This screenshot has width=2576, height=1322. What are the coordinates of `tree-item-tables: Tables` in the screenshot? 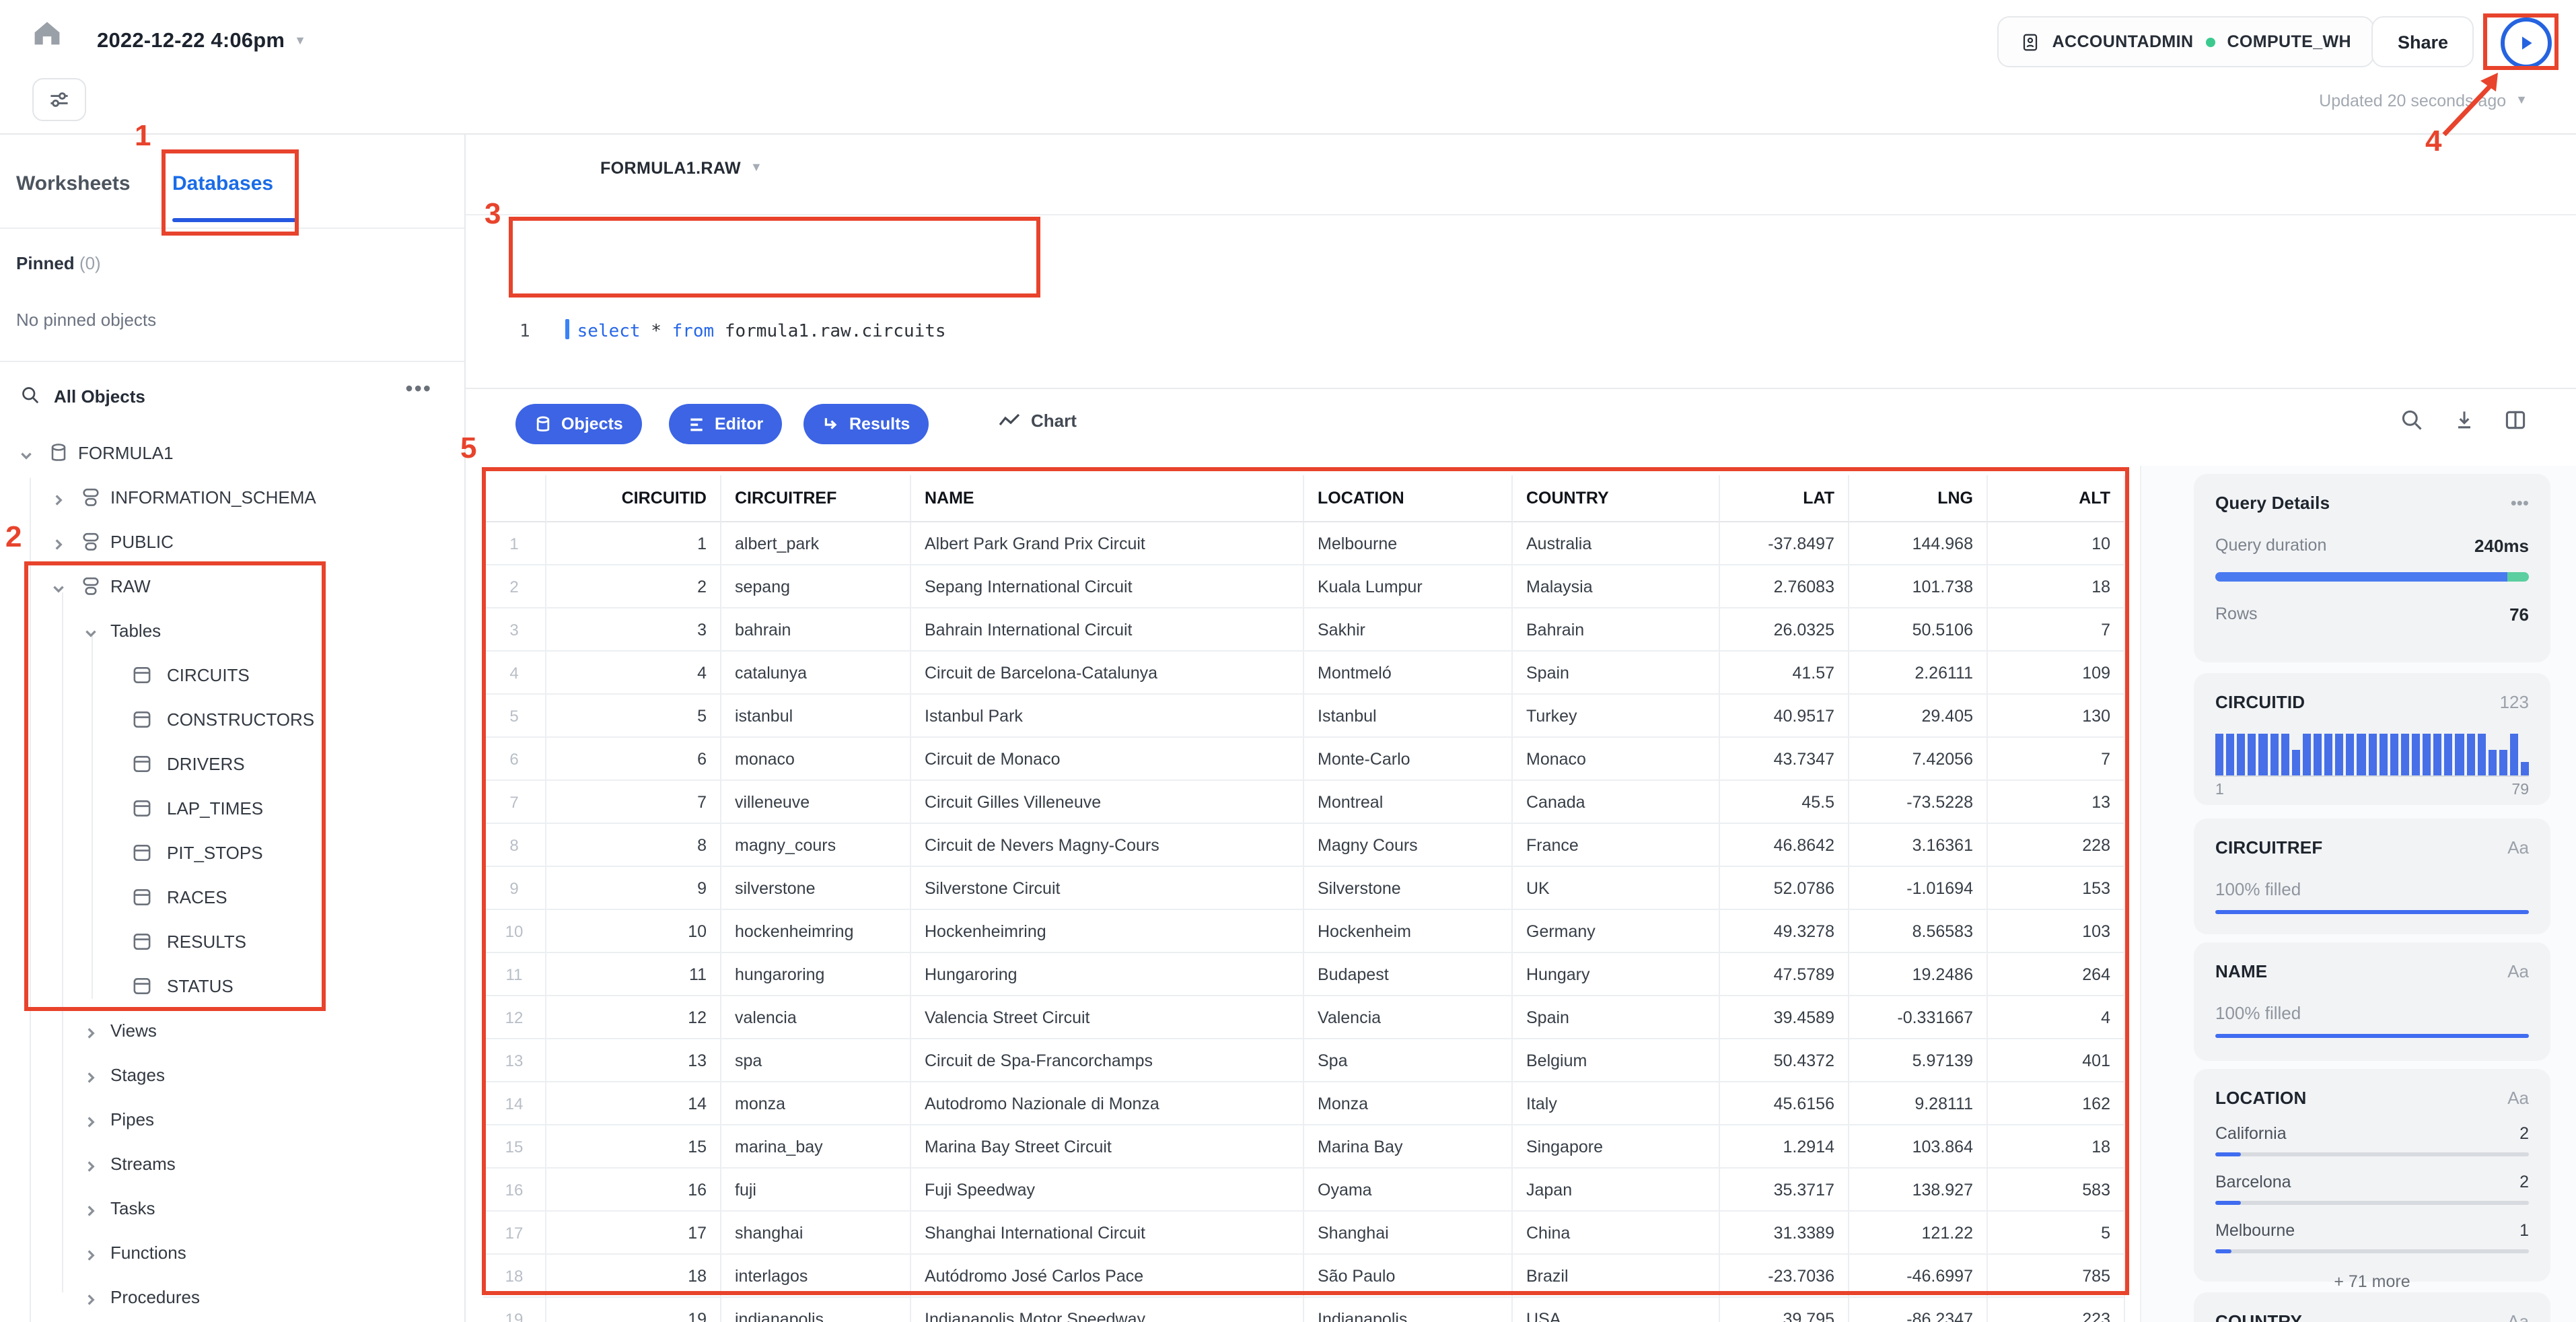 It's located at (232, 630).